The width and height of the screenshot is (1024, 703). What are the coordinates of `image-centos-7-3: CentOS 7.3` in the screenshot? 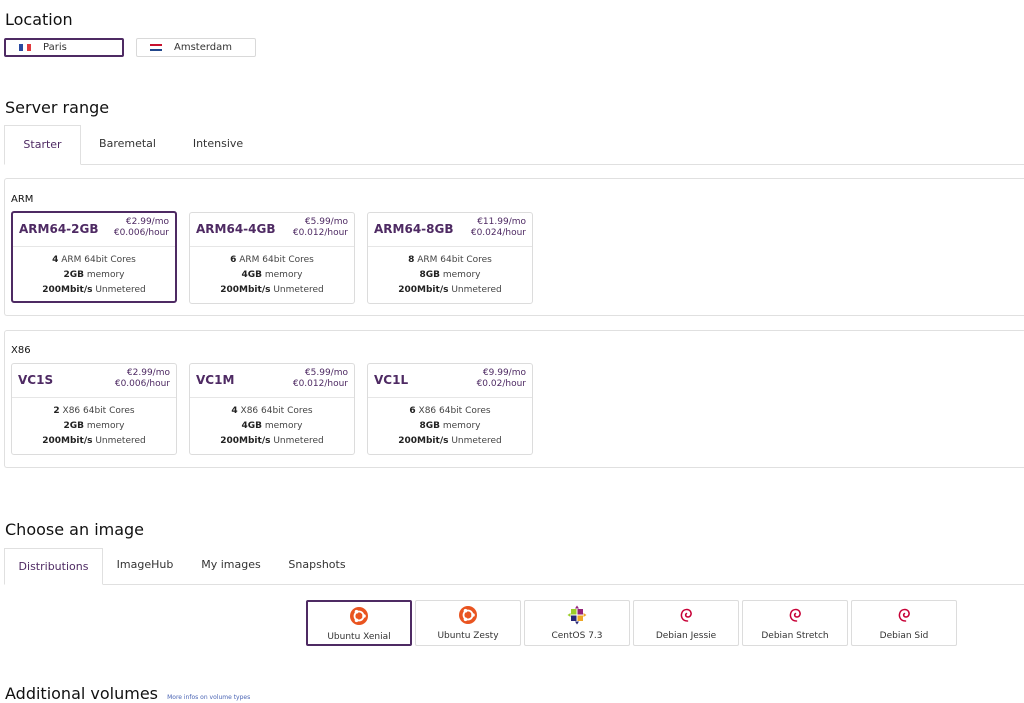 It's located at (577, 623).